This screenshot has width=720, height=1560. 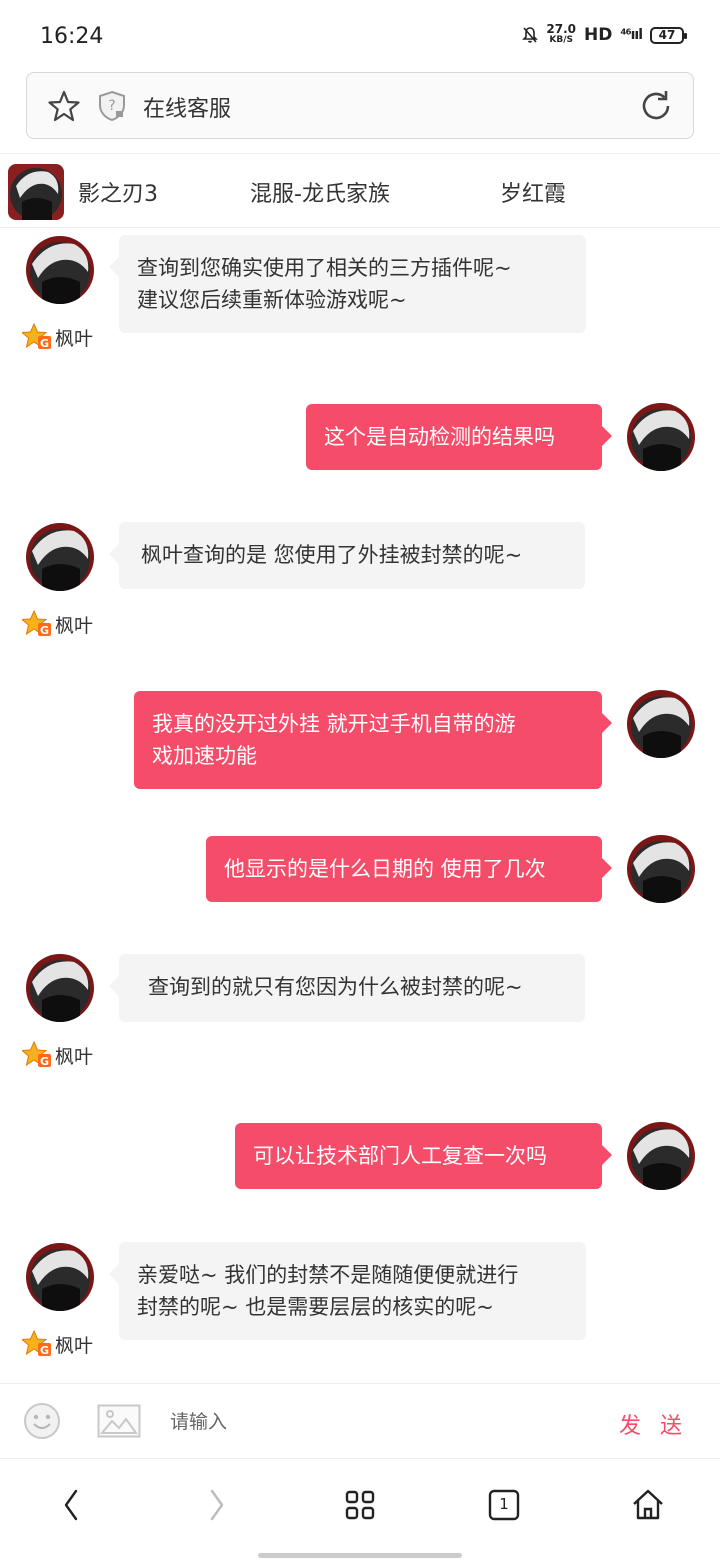 What do you see at coordinates (385, 869) in the screenshot?
I see `message-line: 他显示的是什么日期的 使用了几次` at bounding box center [385, 869].